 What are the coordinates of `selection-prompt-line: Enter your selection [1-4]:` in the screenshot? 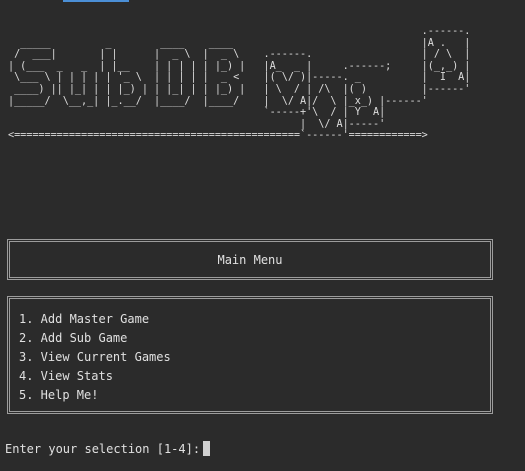 It's located at (108, 449).